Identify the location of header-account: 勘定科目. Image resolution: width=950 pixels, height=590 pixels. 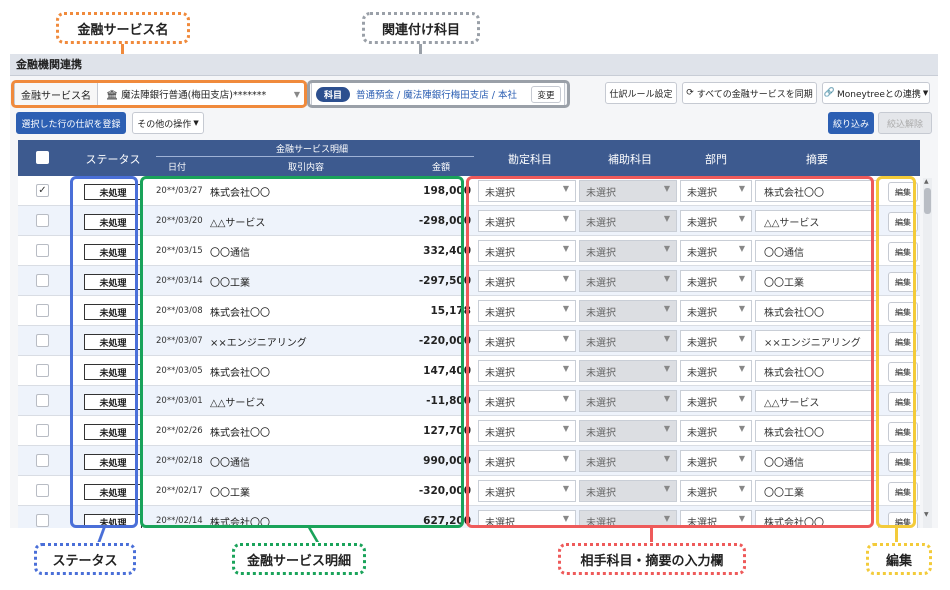
(530, 159).